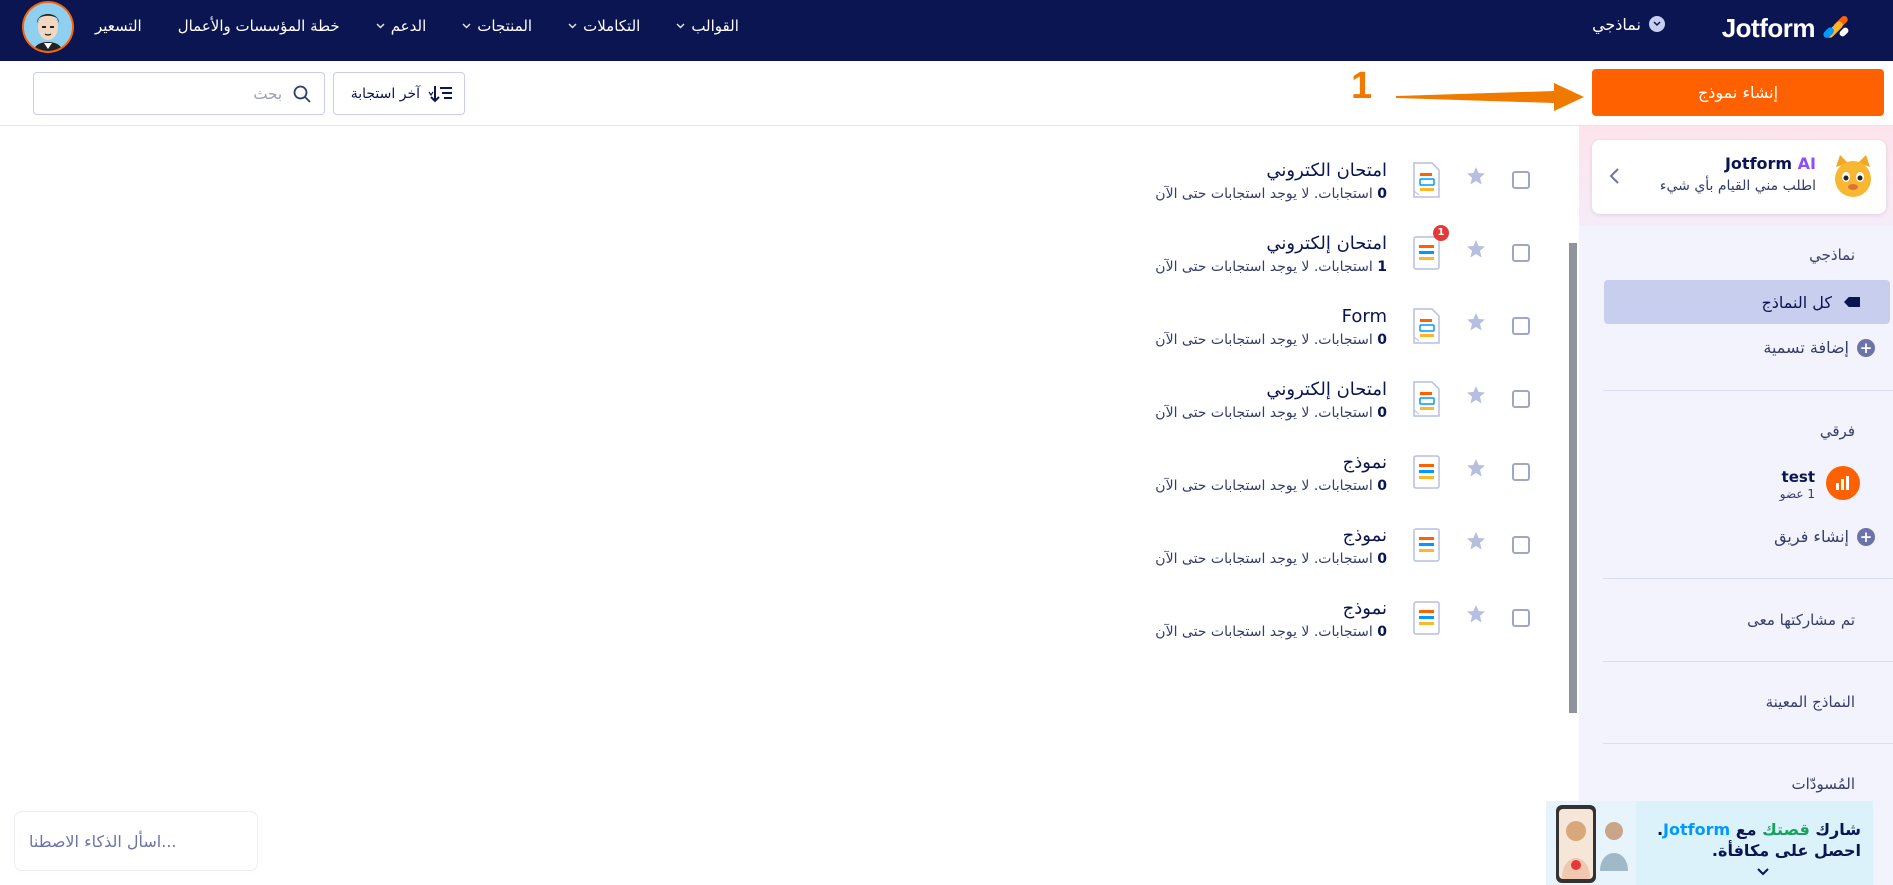 Image resolution: width=1893 pixels, height=885 pixels. I want to click on add-label-text: إضافة تسمية, so click(1806, 347).